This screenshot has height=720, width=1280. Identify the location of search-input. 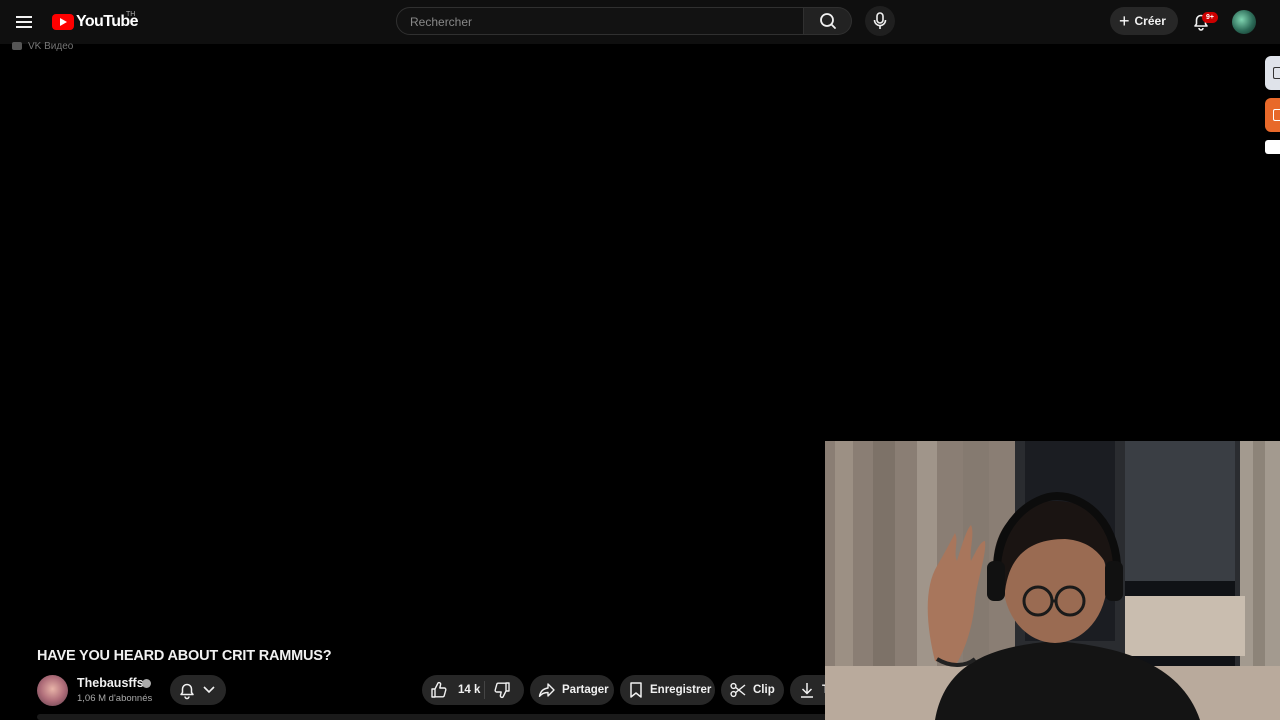
(600, 22).